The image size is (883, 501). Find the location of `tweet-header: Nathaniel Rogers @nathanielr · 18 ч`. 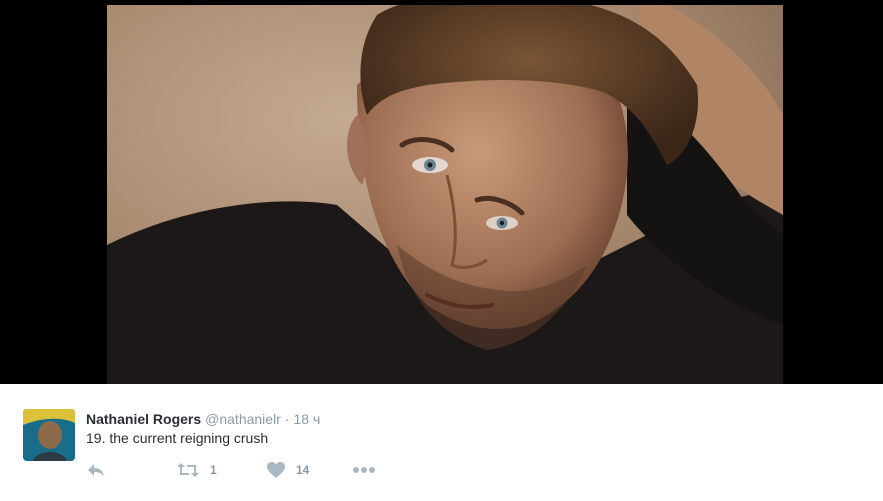

tweet-header: Nathaniel Rogers @nathanielr · 18 ч is located at coordinates (203, 419).